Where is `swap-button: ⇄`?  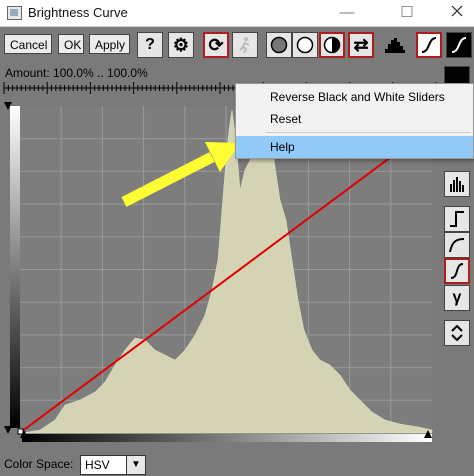 swap-button: ⇄ is located at coordinates (361, 45).